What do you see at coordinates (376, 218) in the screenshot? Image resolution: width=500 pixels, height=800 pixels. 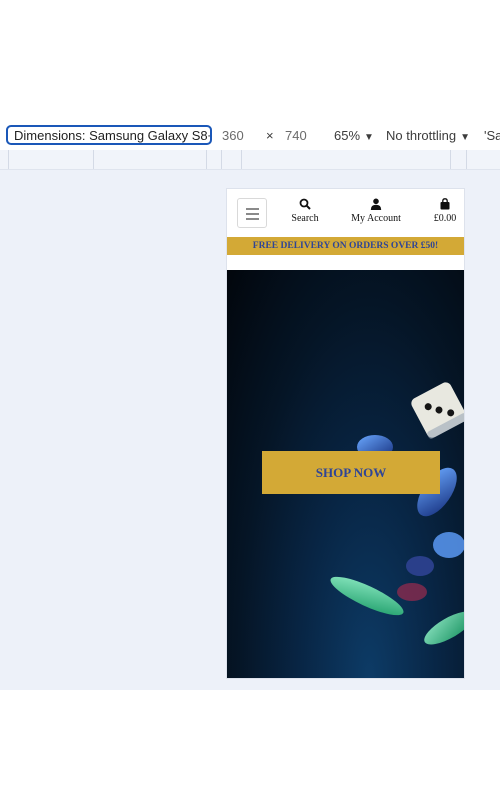 I see `account-label: My Account` at bounding box center [376, 218].